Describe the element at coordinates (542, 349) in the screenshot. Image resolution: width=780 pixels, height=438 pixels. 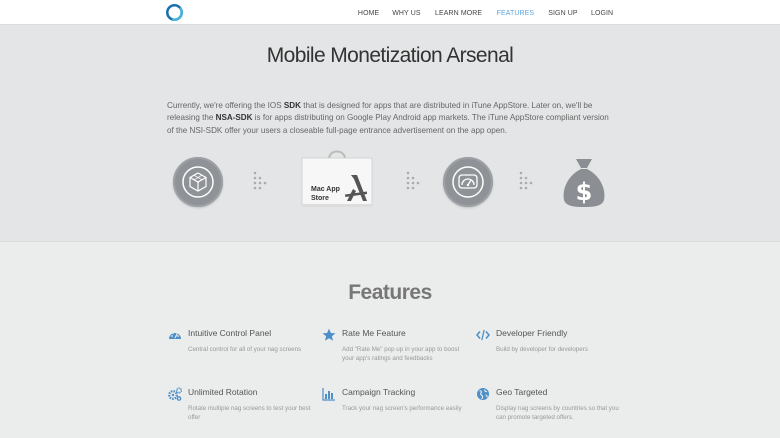
I see `feature-description: Build by developer for developers` at that location.